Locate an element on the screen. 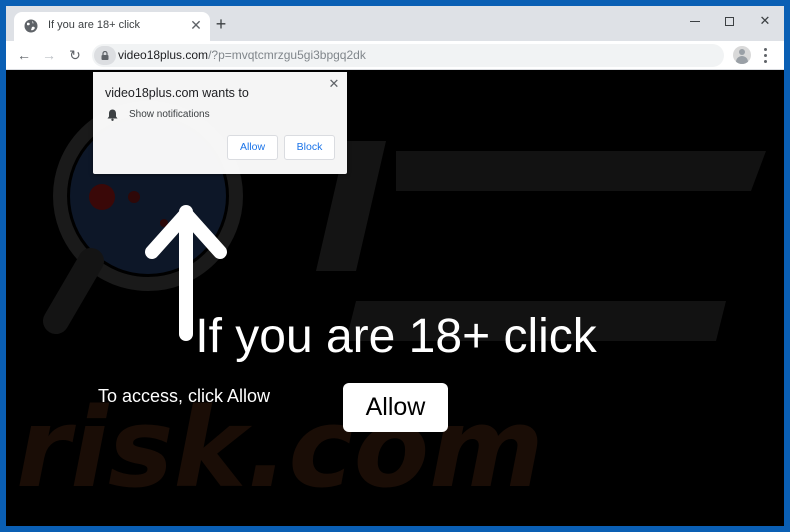 This screenshot has height=532, width=790. minimize-icon is located at coordinates (695, 22).